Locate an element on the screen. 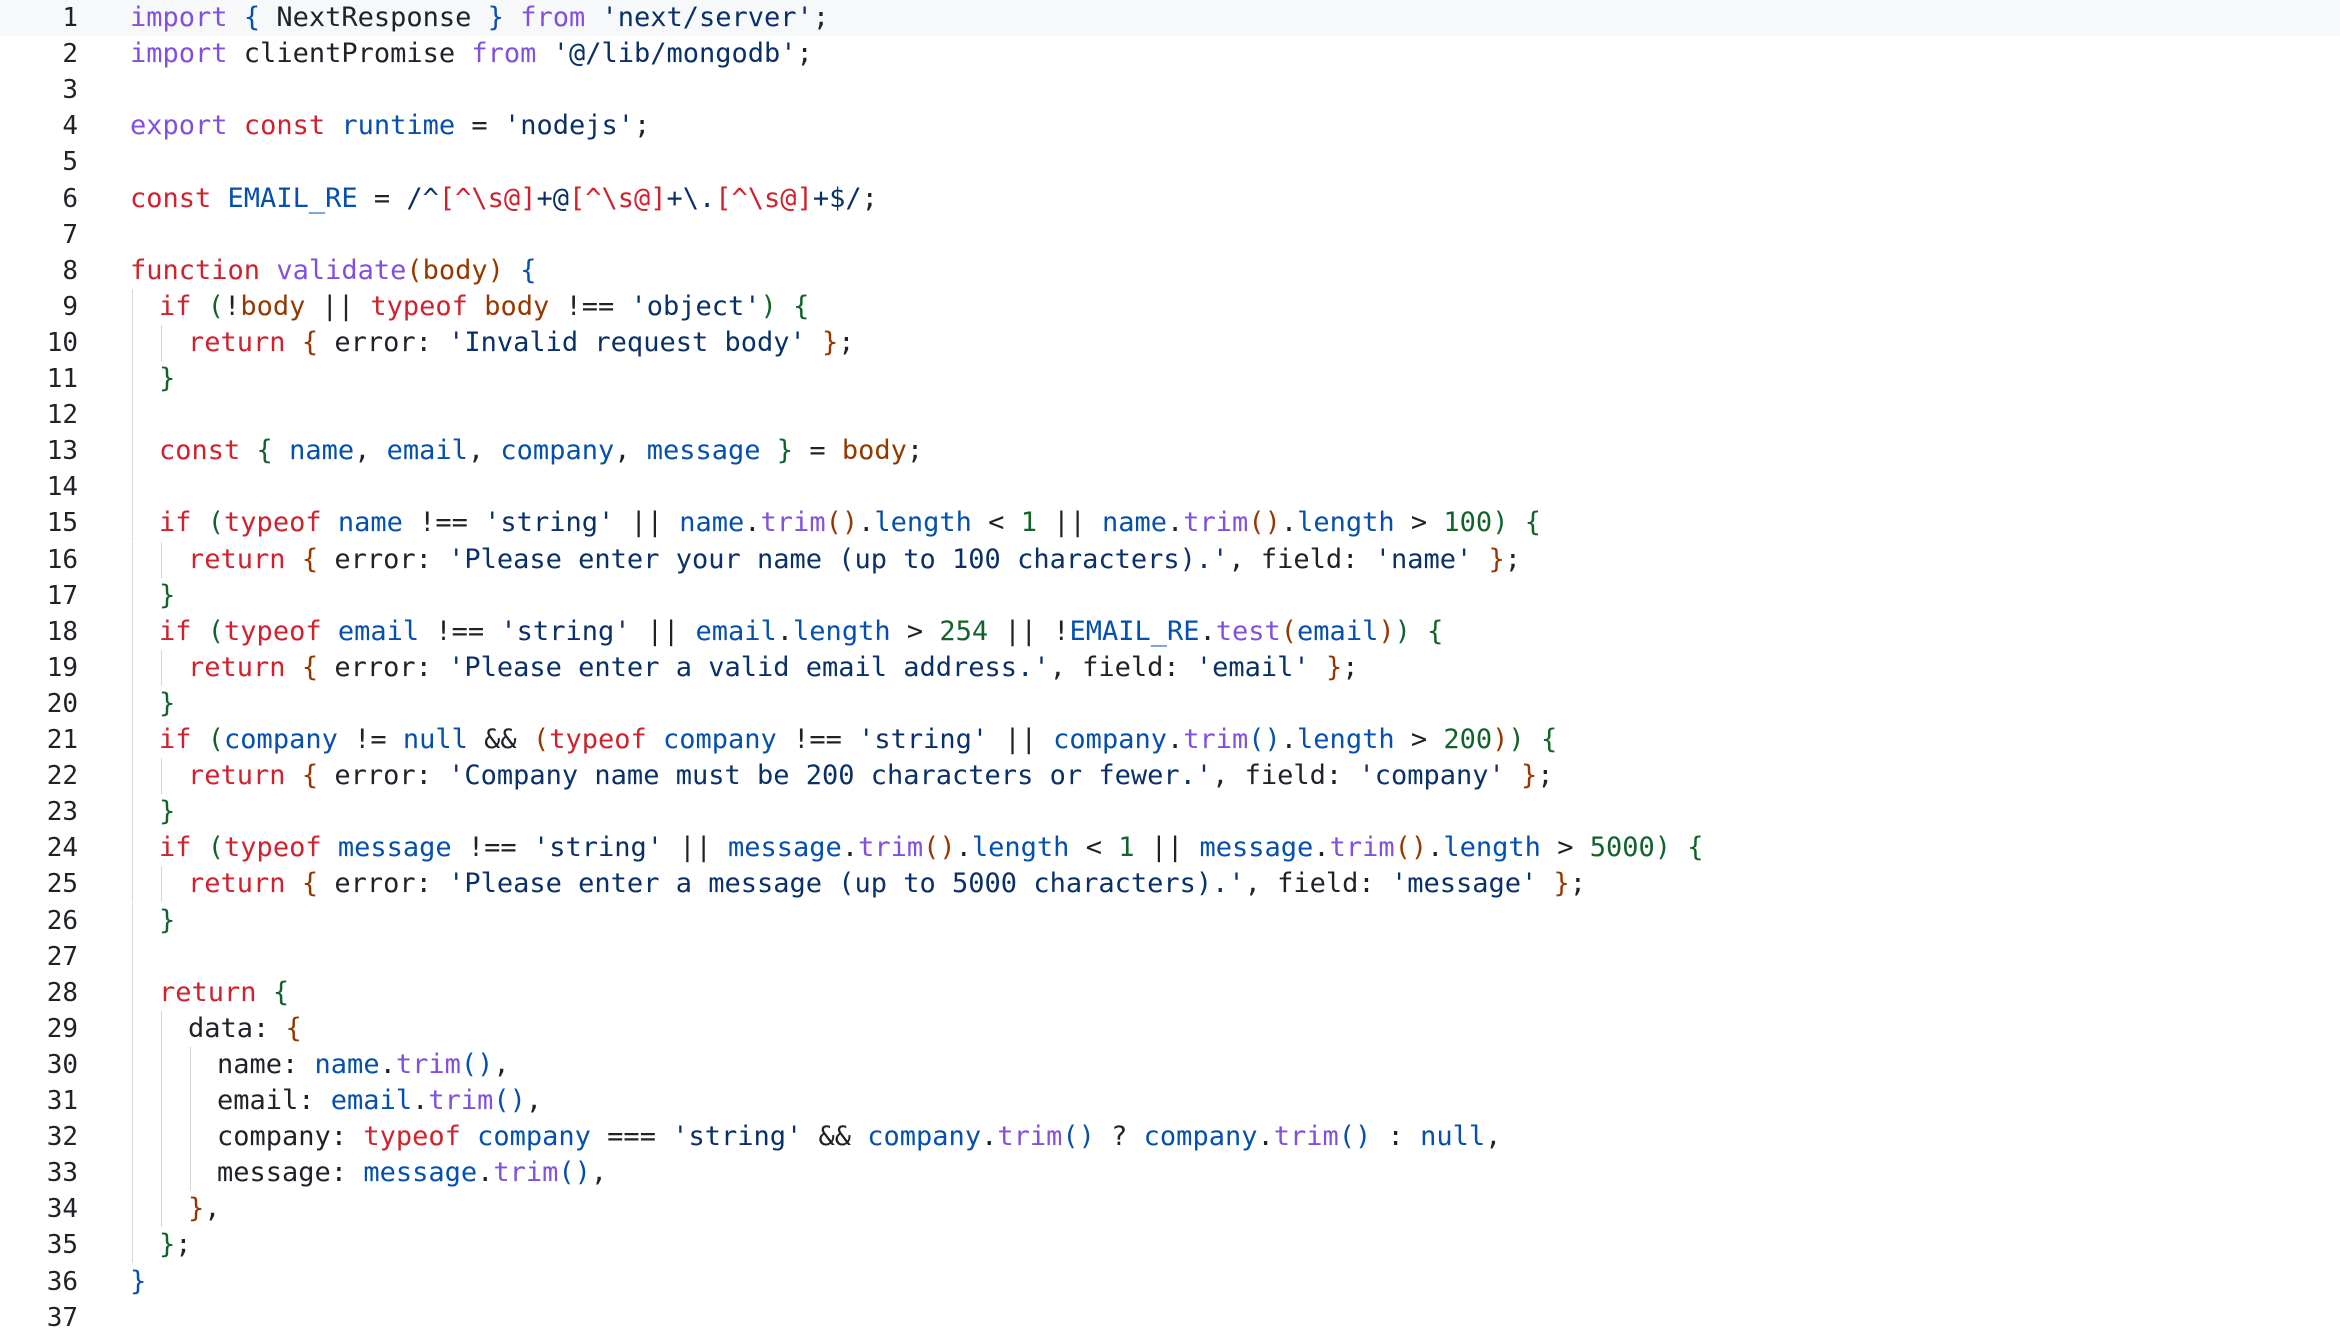 The image size is (2340, 1336). code-line: 5 is located at coordinates (1170, 162).